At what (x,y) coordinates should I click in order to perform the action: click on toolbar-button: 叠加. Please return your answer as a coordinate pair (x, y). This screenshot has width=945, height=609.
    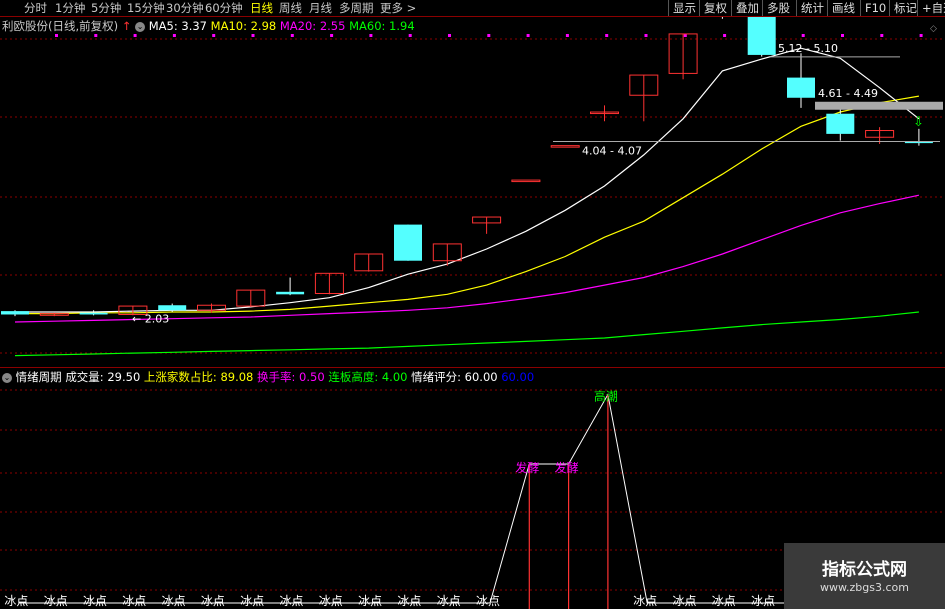
    Looking at the image, I should click on (747, 8).